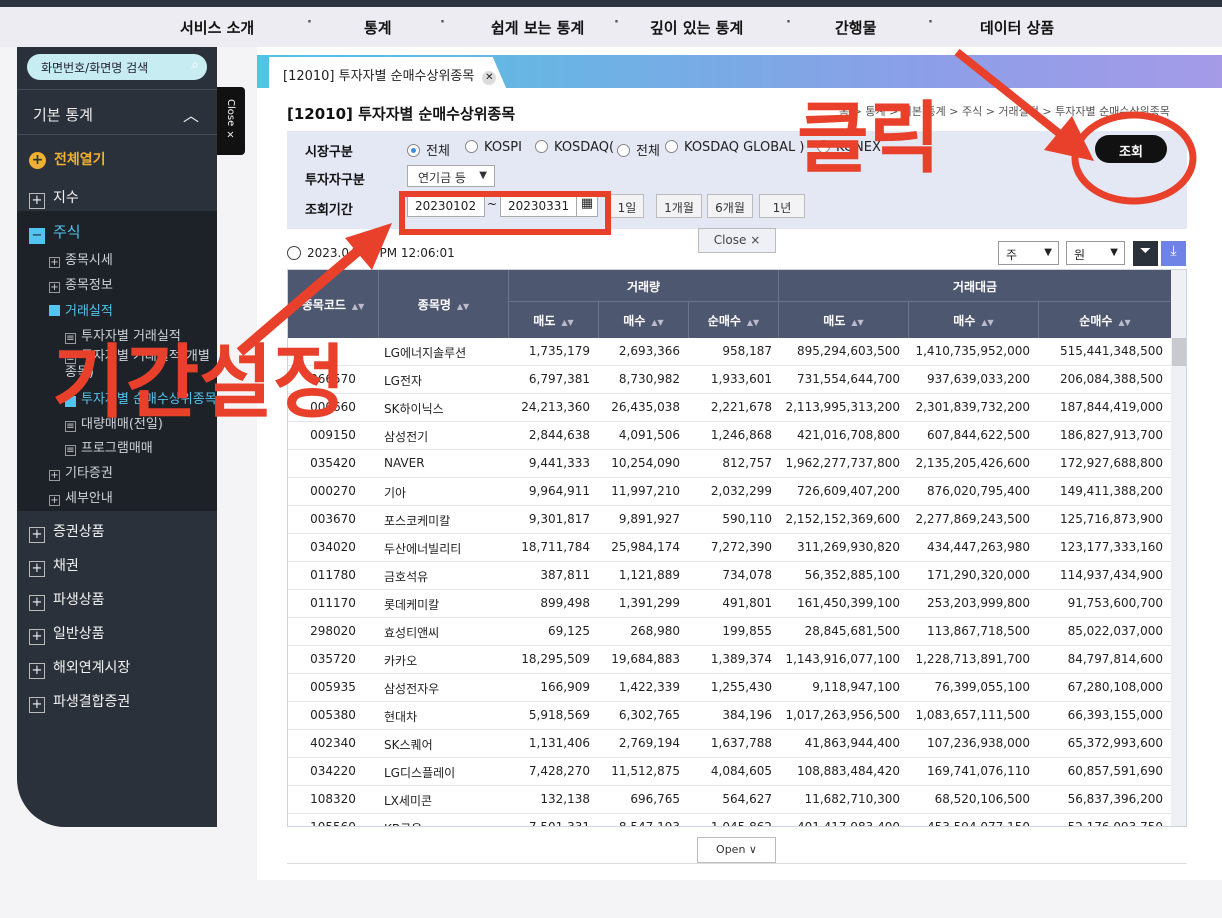  I want to click on nav-statistics: 통계, so click(378, 27).